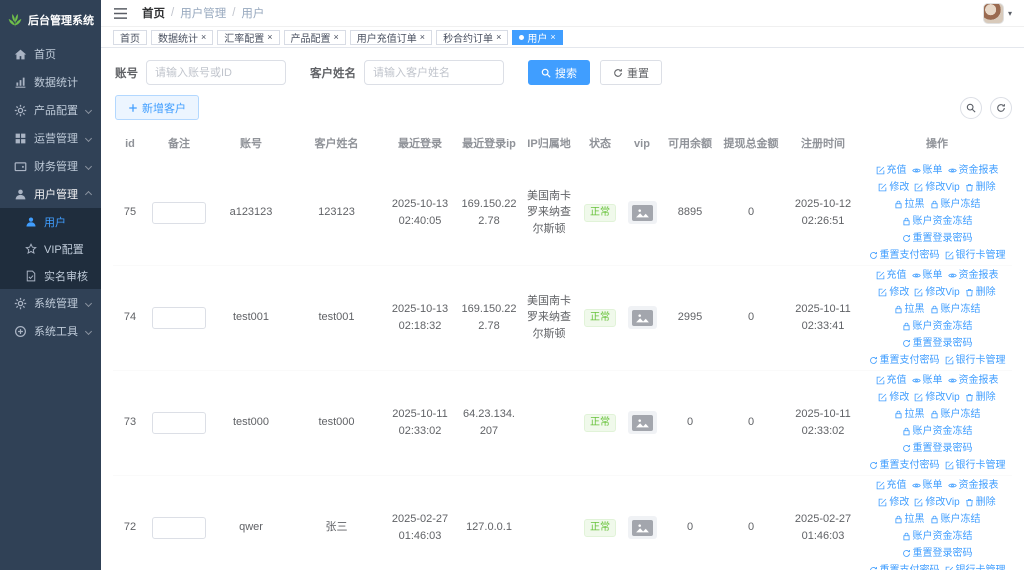 This screenshot has height=570, width=1024. What do you see at coordinates (50, 54) in the screenshot?
I see `sidebar-item-home: 首页` at bounding box center [50, 54].